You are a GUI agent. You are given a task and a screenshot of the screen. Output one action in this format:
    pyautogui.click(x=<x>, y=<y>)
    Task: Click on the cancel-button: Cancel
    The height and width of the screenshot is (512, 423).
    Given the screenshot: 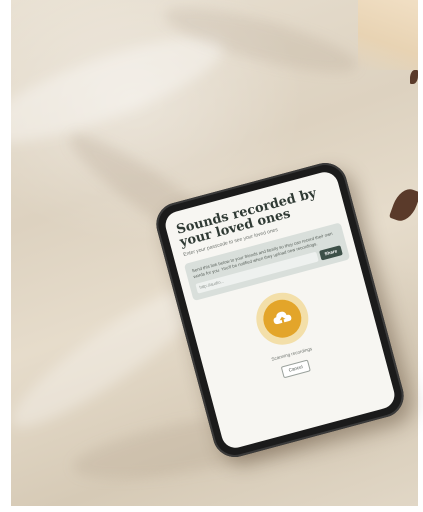 What is the action you would take?
    pyautogui.click(x=295, y=369)
    